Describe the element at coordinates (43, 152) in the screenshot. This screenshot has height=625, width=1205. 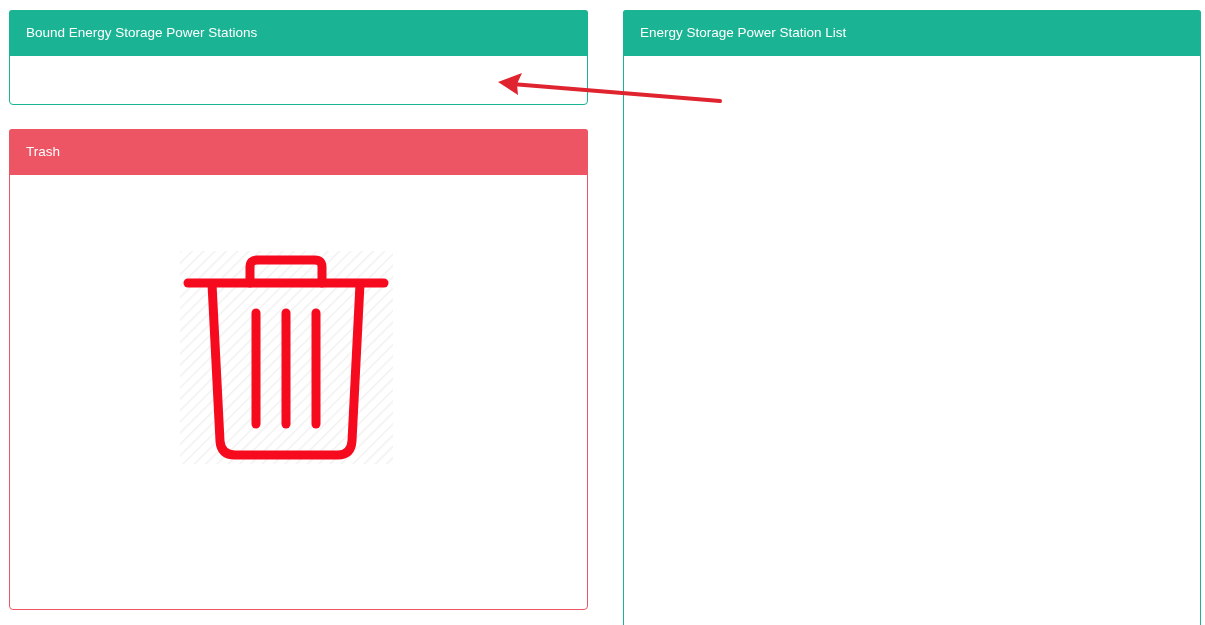
I see `panel-title: Trash` at that location.